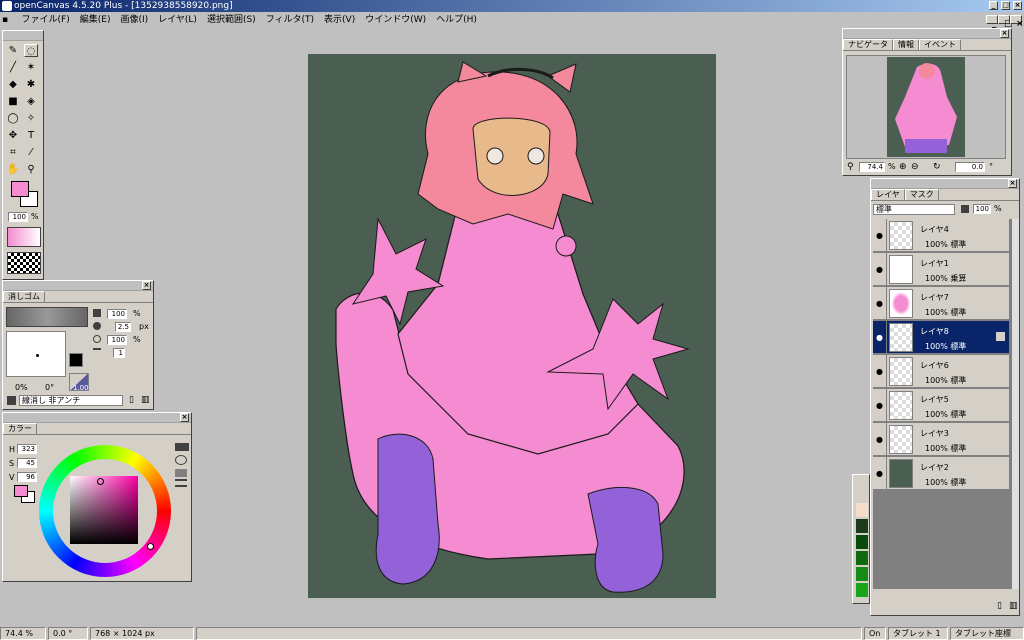  Describe the element at coordinates (47, 317) in the screenshot. I see `brush-strip` at that location.